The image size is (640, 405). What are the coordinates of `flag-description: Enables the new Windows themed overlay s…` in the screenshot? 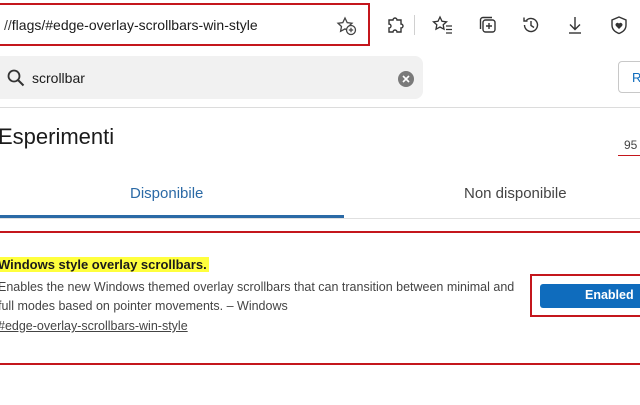 It's located at (257, 296).